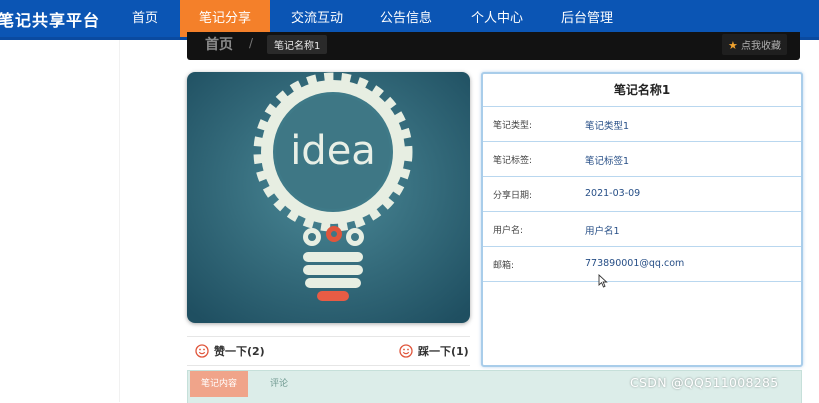 This screenshot has width=819, height=403. I want to click on like-button: 赞一下(2), so click(230, 351).